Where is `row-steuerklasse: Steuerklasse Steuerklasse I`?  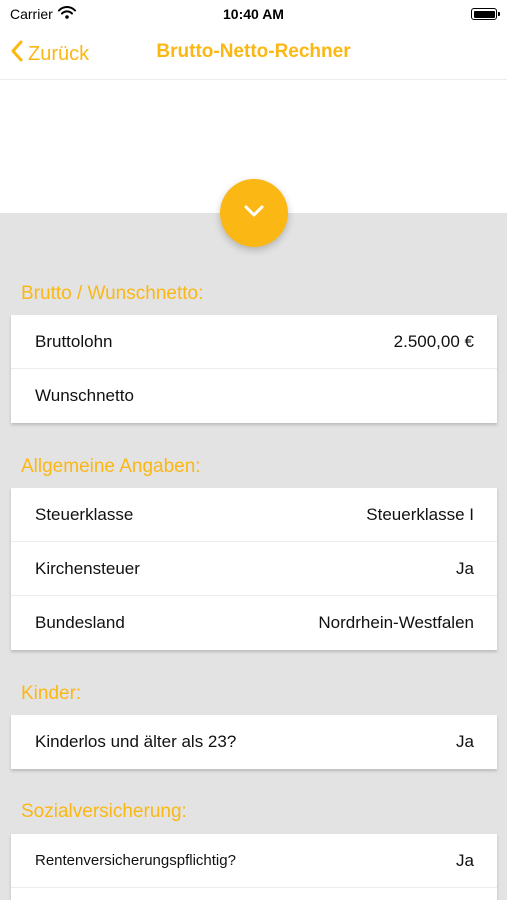
row-steuerklasse: Steuerklasse Steuerklasse I is located at coordinates (254, 515).